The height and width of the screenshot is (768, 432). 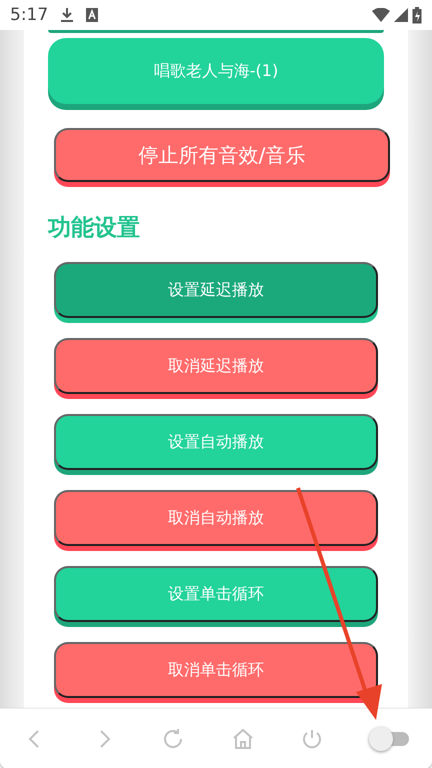 I want to click on font-box-icon, so click(x=92, y=15).